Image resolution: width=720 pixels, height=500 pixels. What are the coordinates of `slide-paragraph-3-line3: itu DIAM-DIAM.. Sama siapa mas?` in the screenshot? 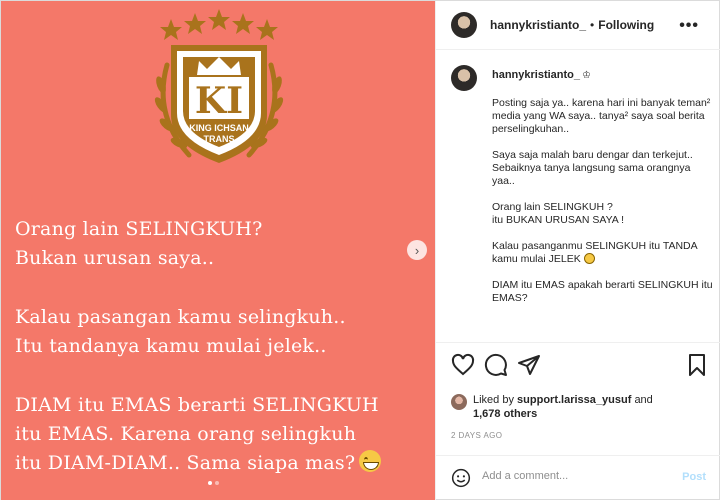 It's located at (185, 463).